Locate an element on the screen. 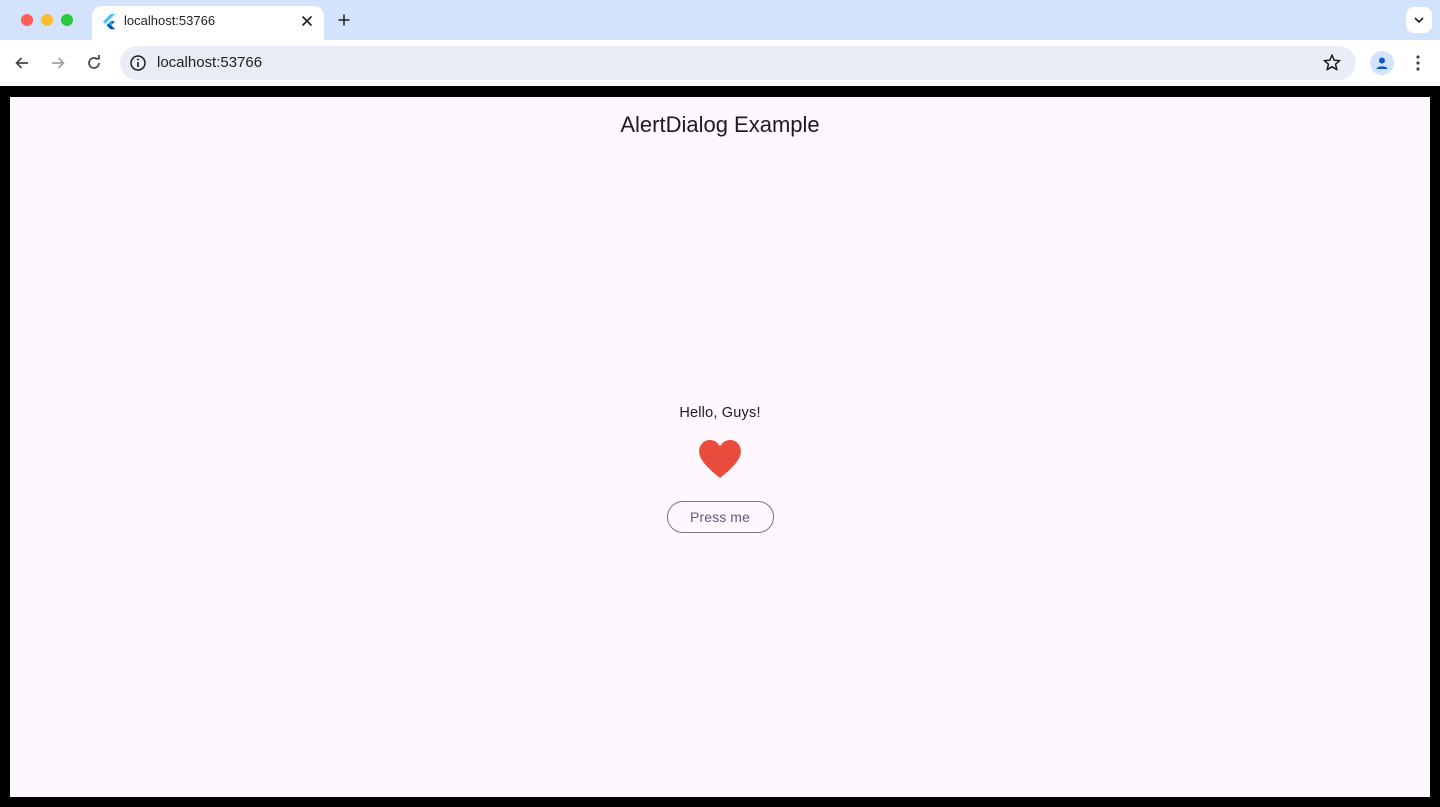 Image resolution: width=1440 pixels, height=807 pixels. more-vert-icon is located at coordinates (1418, 63).